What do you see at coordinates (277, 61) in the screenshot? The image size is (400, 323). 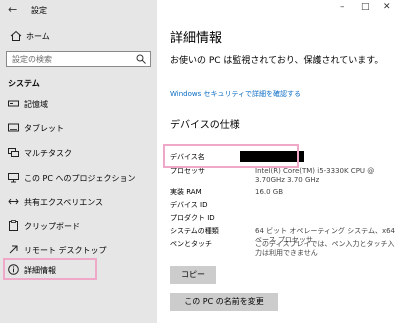 I see `protection-status: お使いの PC は監視されており、保護されています。` at bounding box center [277, 61].